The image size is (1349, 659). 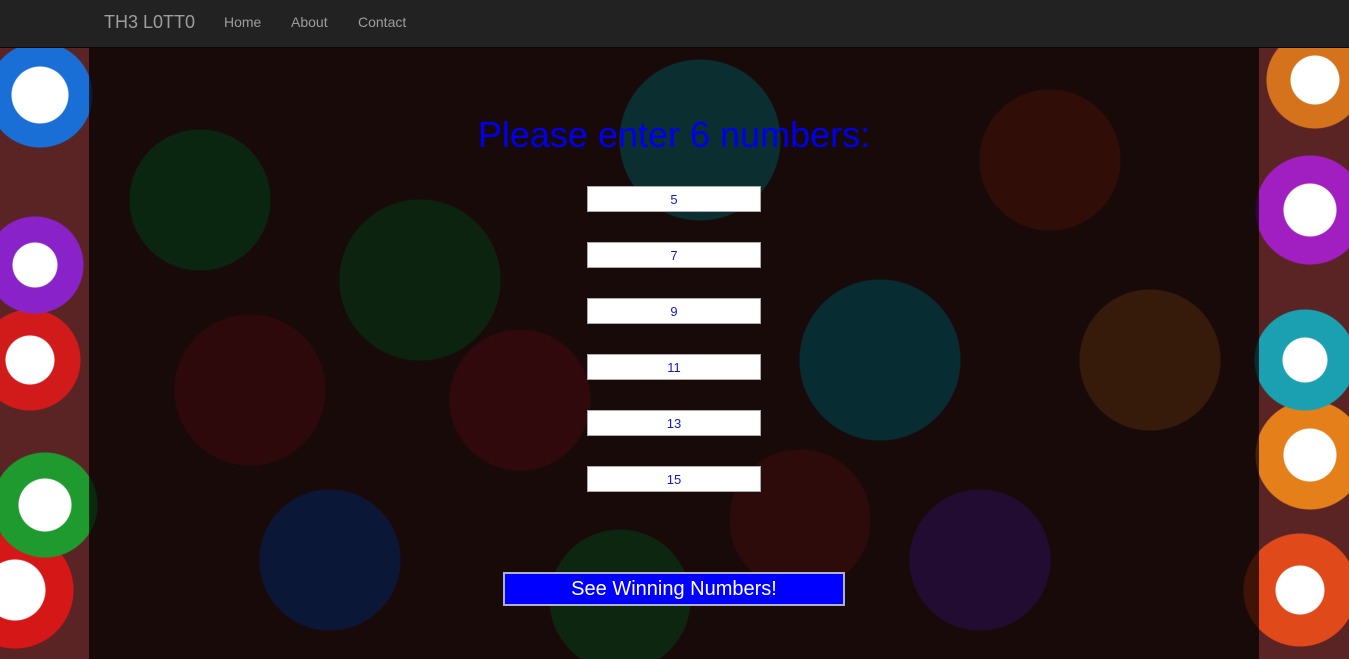 I want to click on navbar: TH3 L0TT0 Home About Contact, so click(x=674, y=24).